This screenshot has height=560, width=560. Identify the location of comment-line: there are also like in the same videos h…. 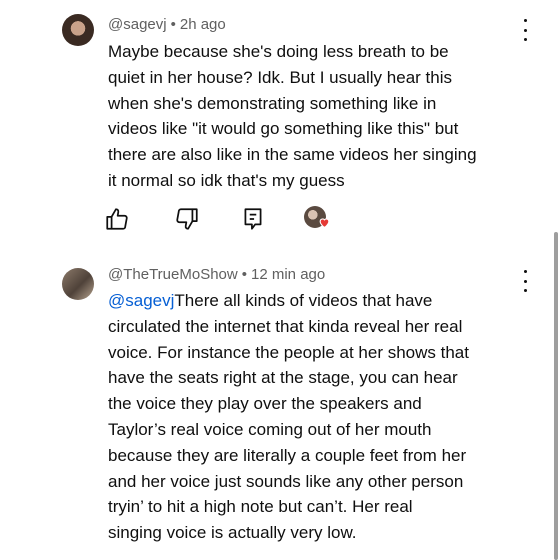
(292, 155).